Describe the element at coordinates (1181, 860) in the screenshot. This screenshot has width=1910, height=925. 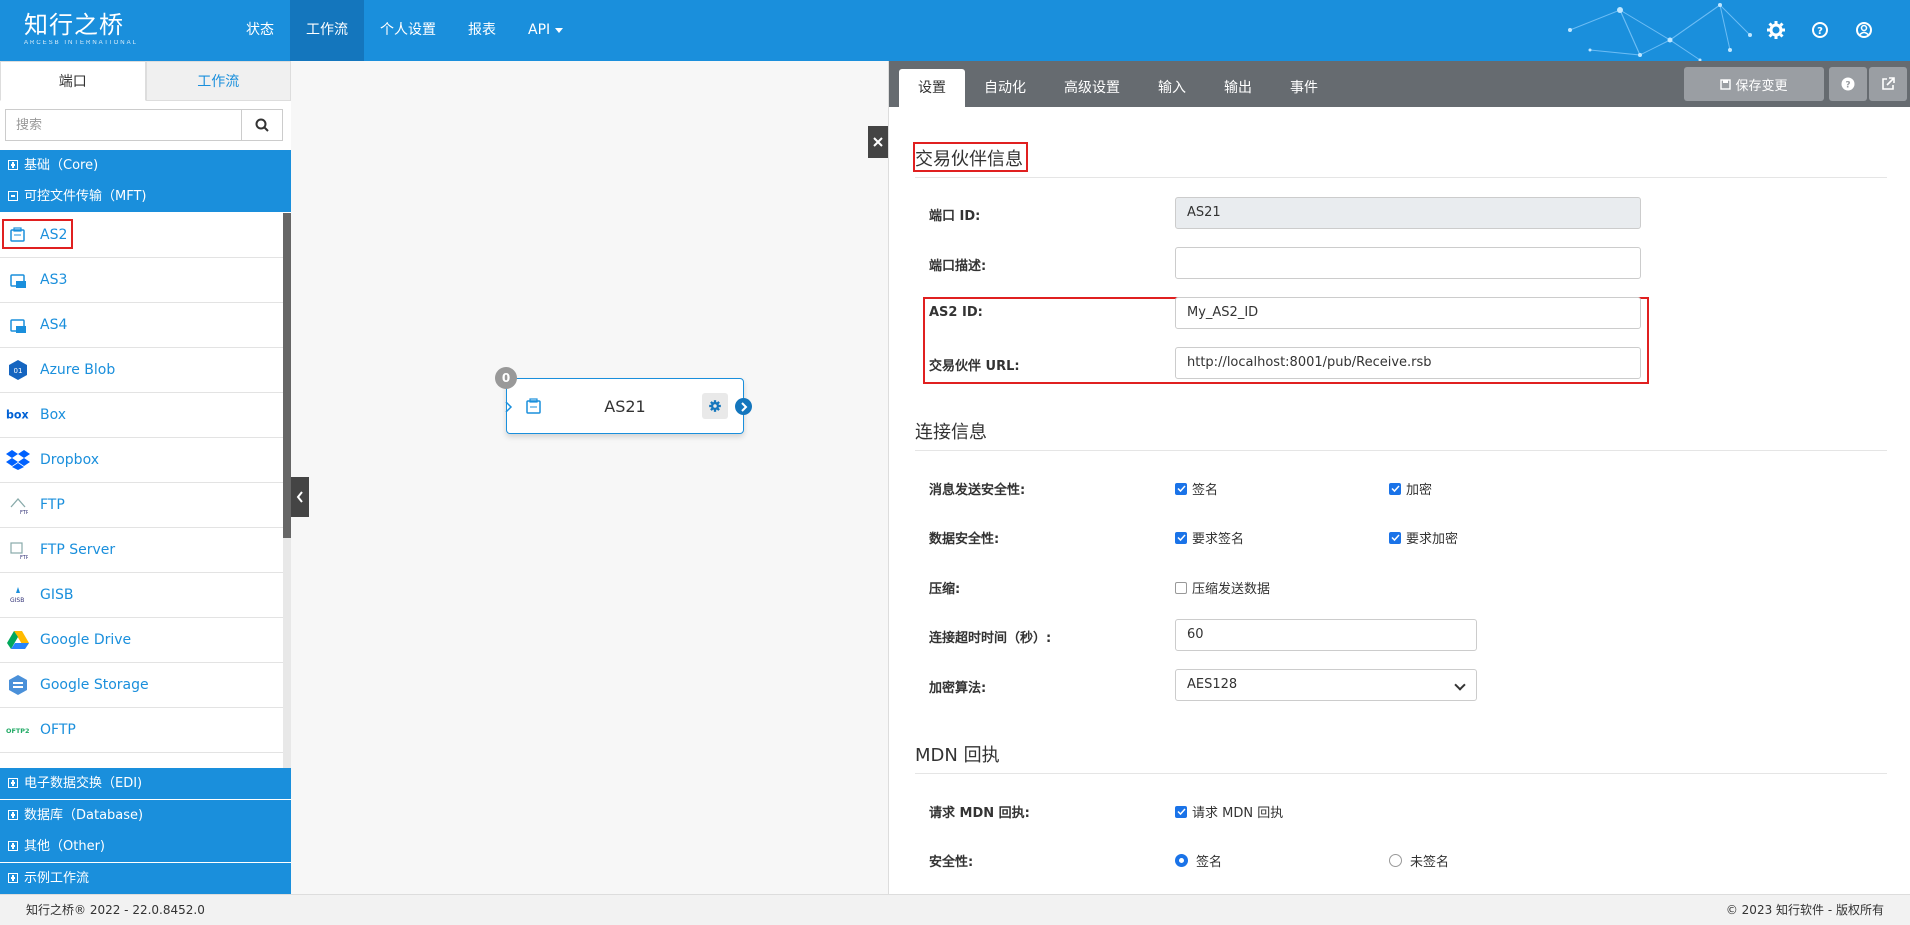
I see `radio-selected-icon` at that location.